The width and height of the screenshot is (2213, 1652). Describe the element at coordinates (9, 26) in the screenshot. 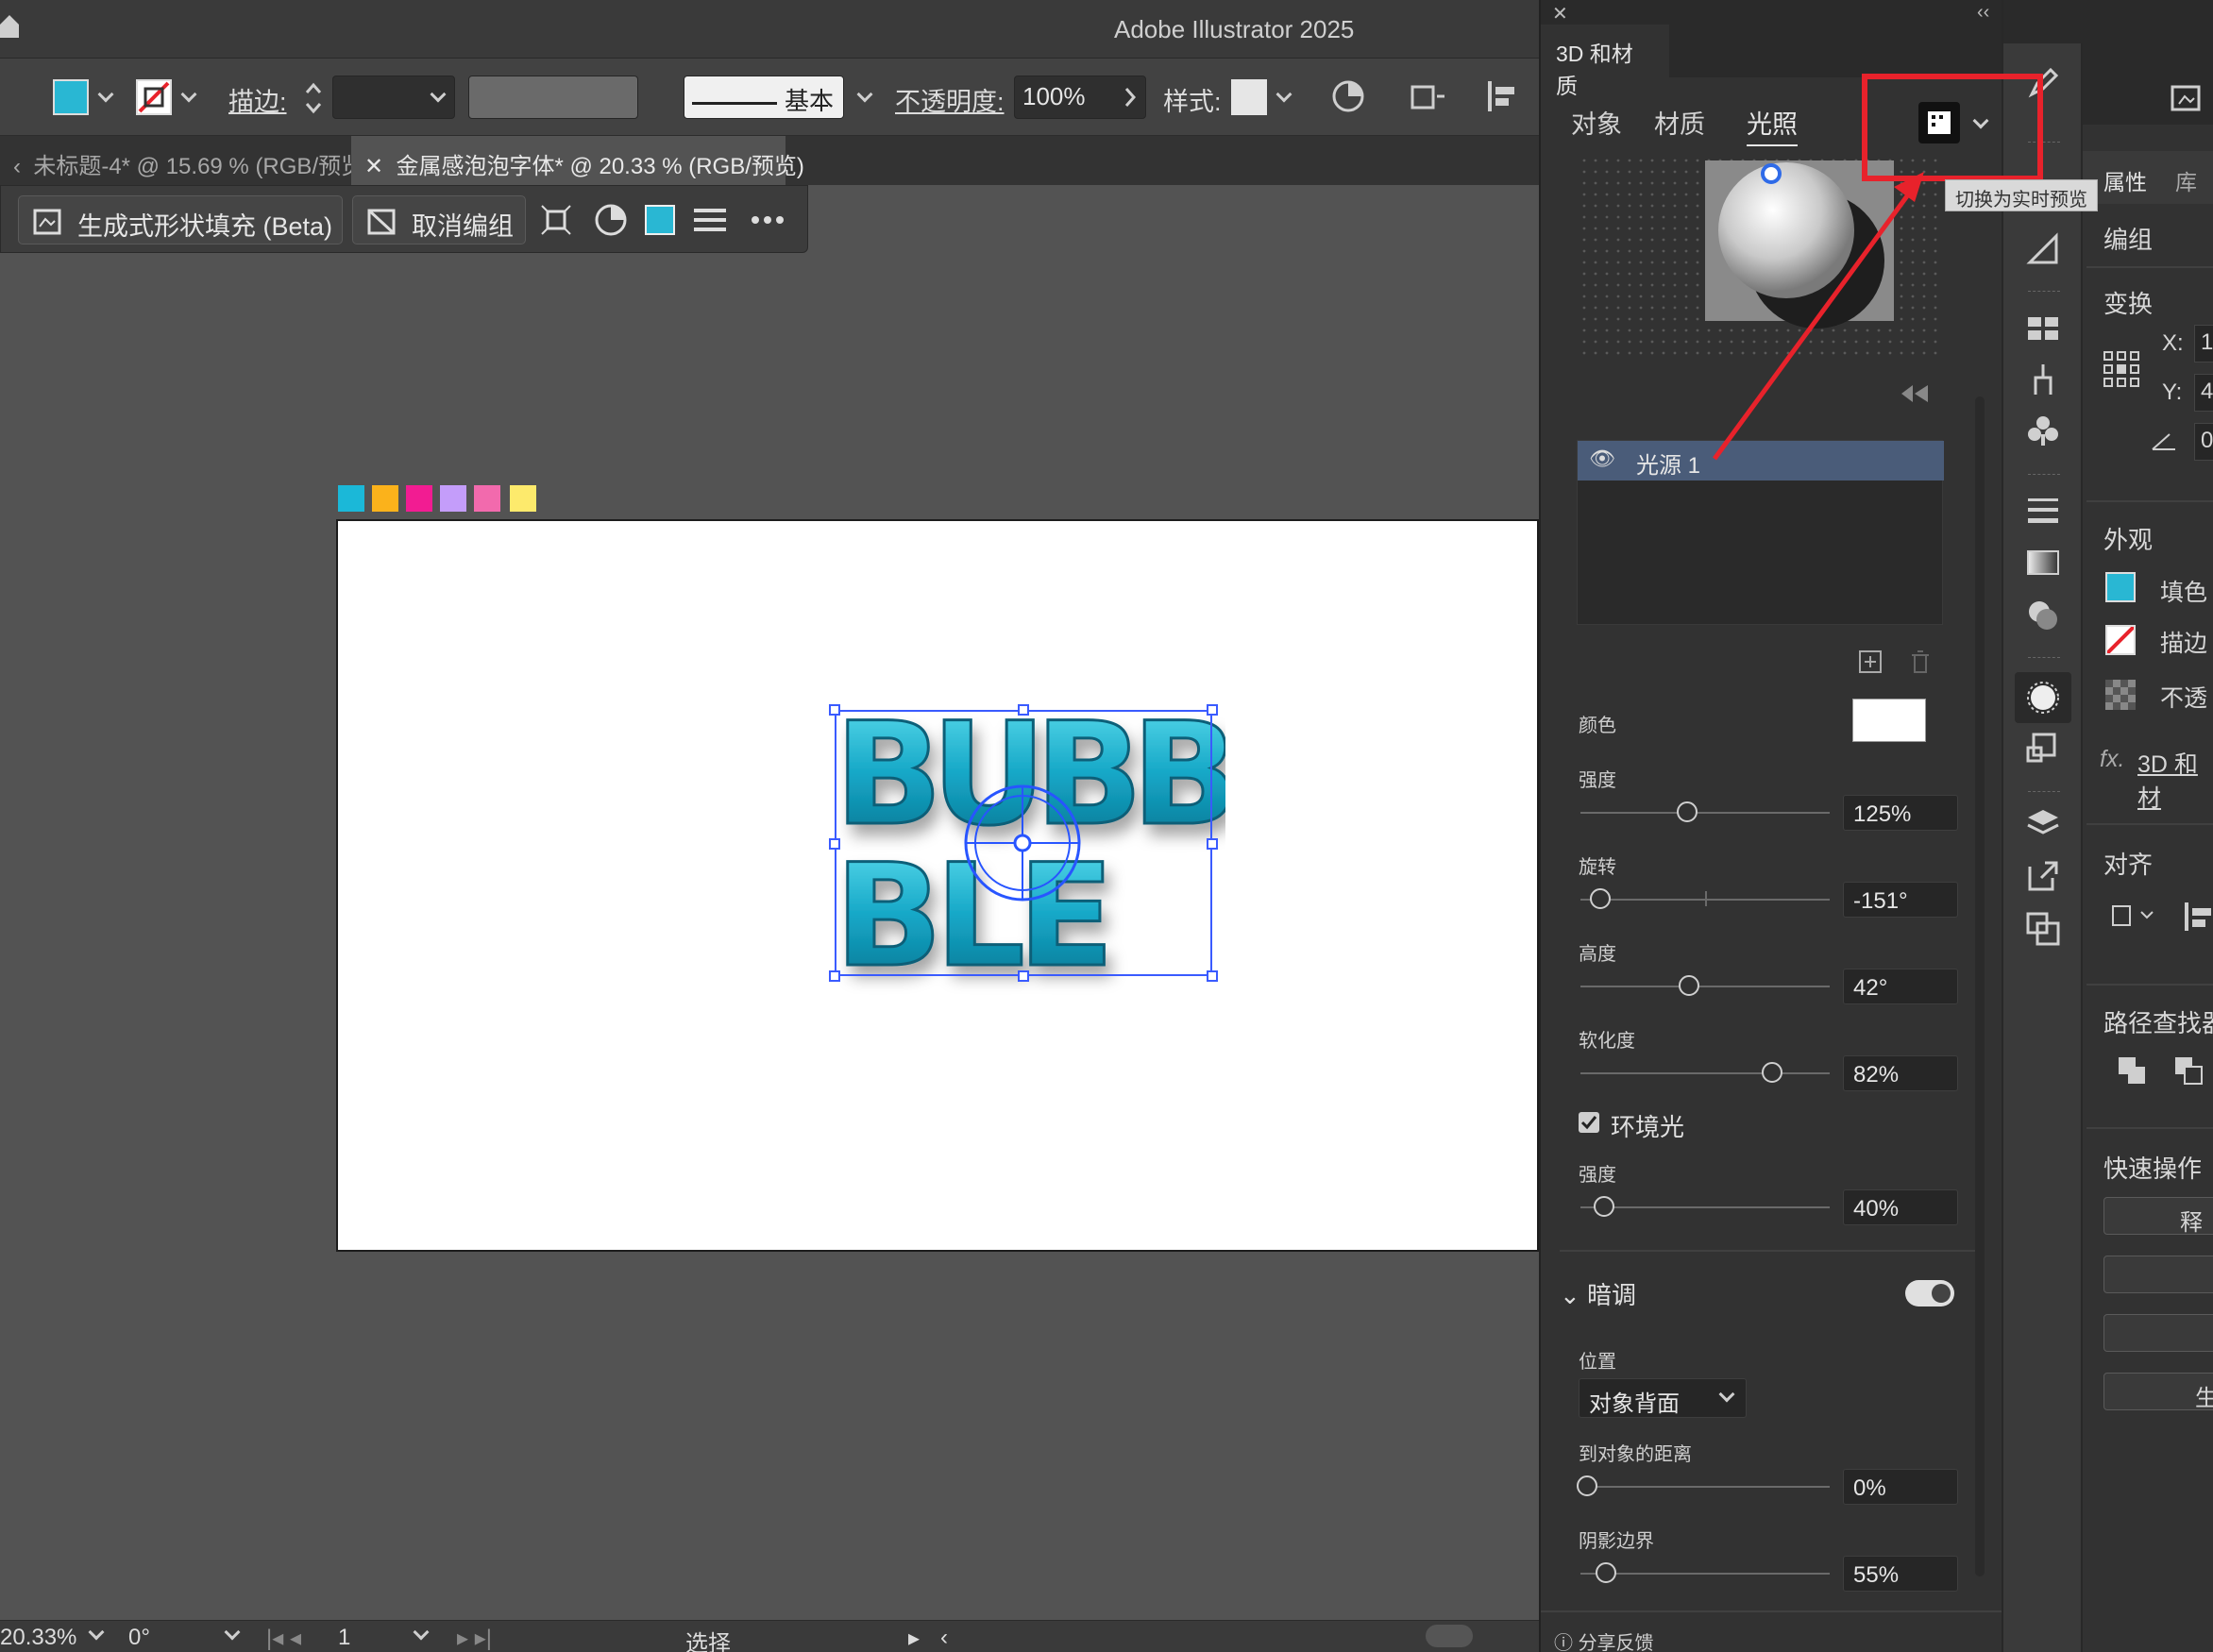

I see `home-icon` at that location.